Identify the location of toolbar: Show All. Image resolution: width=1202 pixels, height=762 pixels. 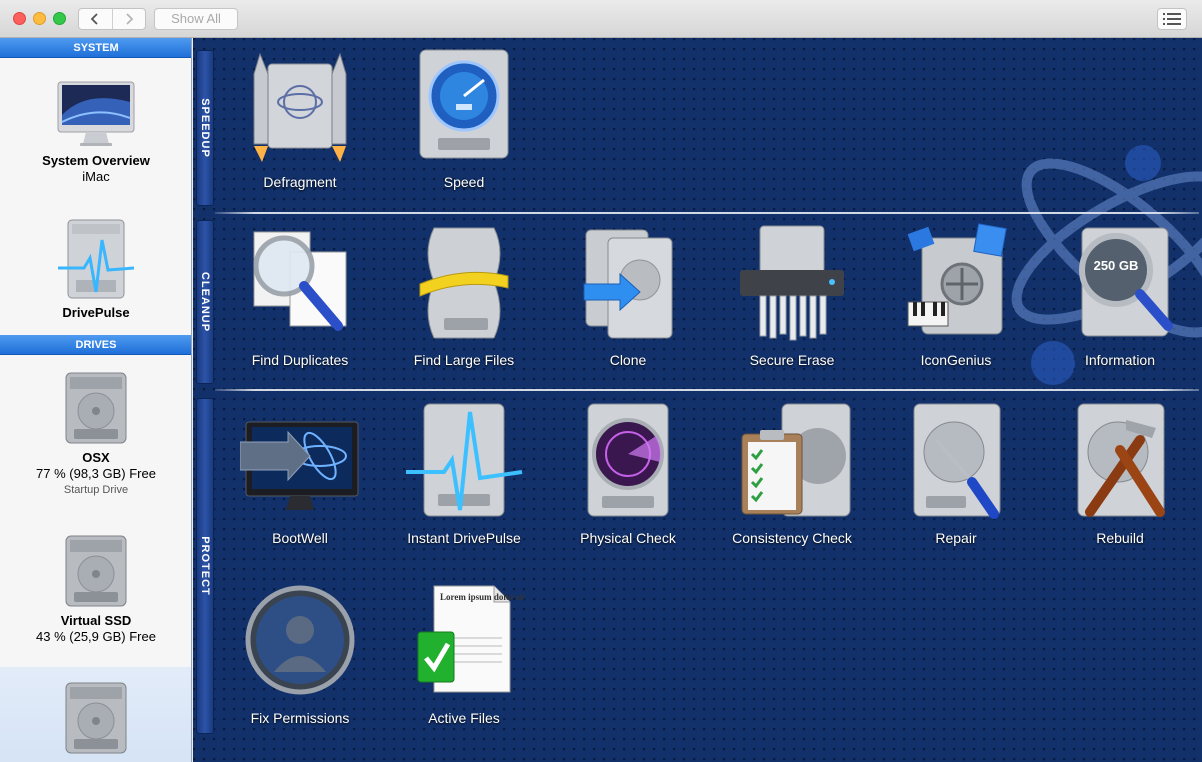
(601, 19).